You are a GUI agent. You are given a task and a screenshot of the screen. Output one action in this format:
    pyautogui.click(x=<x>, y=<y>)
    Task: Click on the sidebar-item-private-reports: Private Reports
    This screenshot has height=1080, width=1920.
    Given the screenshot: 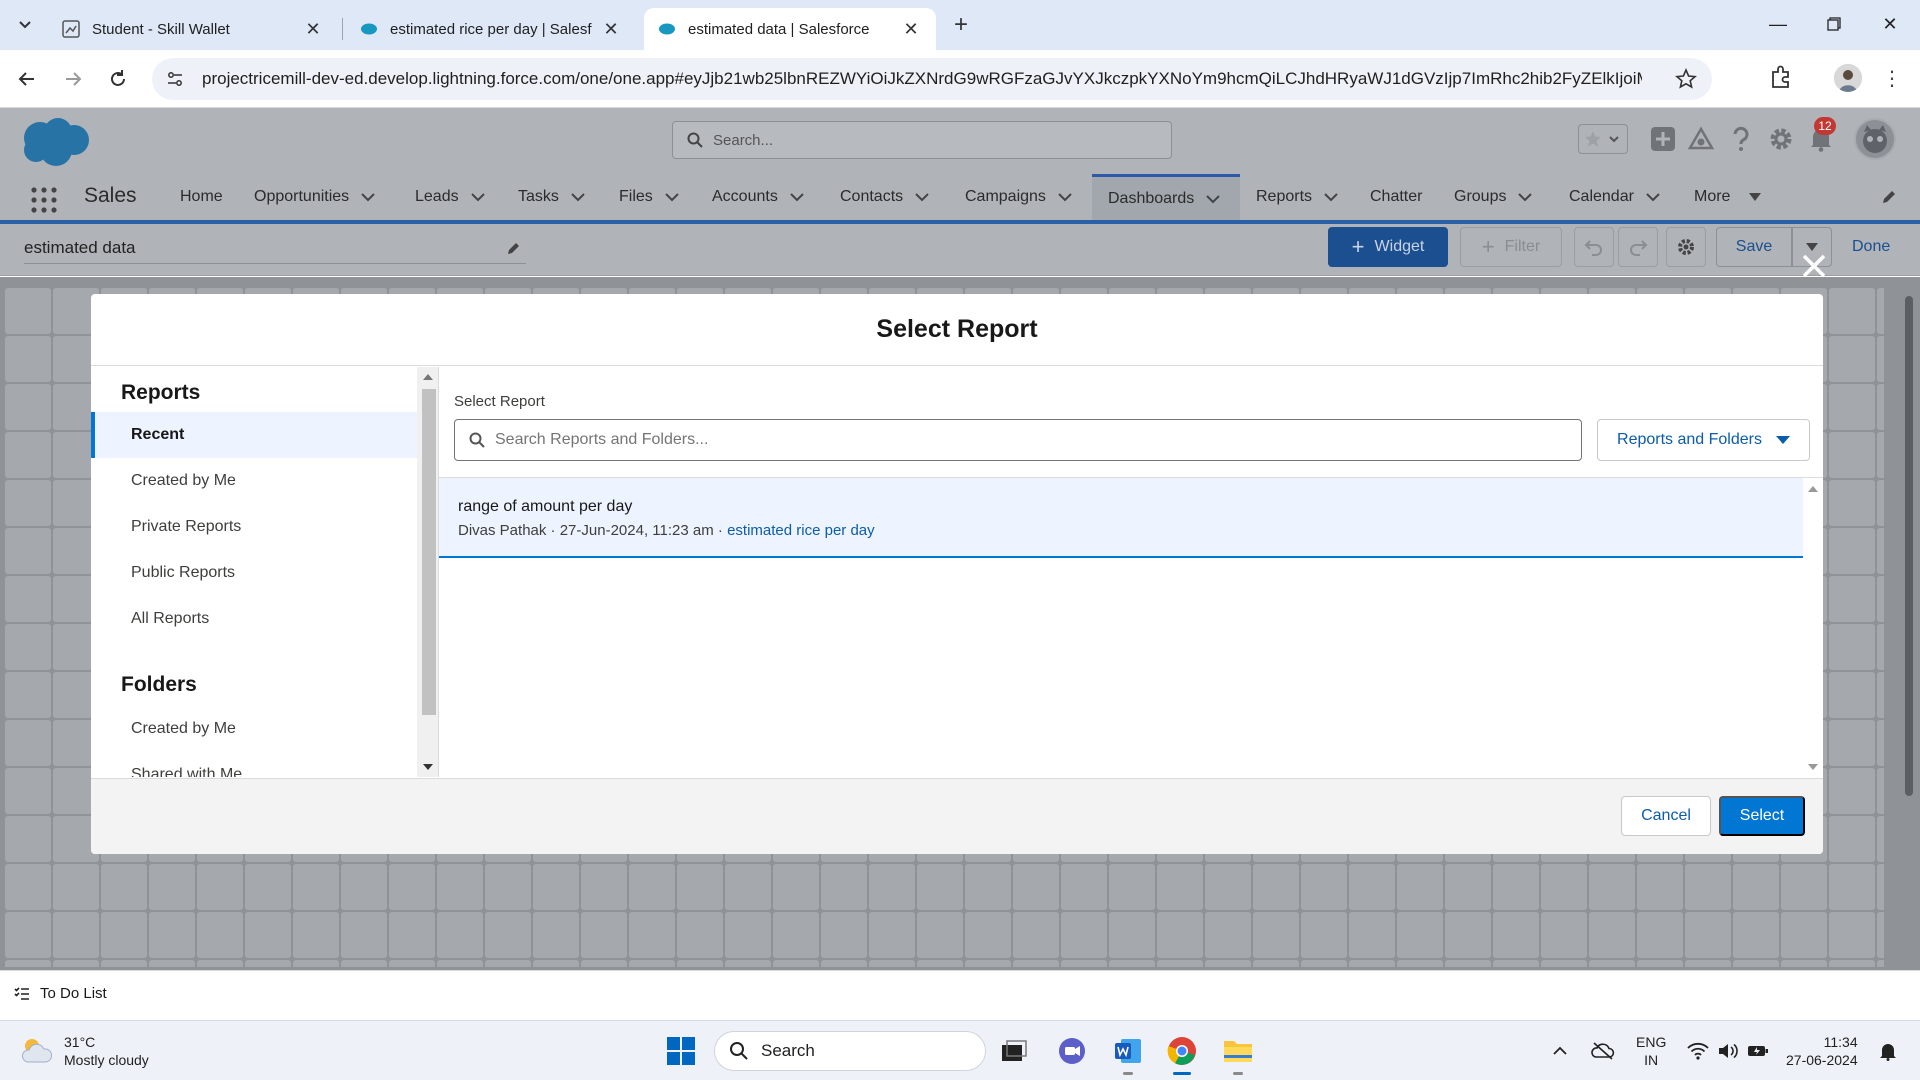 What is the action you would take?
    pyautogui.click(x=254, y=527)
    